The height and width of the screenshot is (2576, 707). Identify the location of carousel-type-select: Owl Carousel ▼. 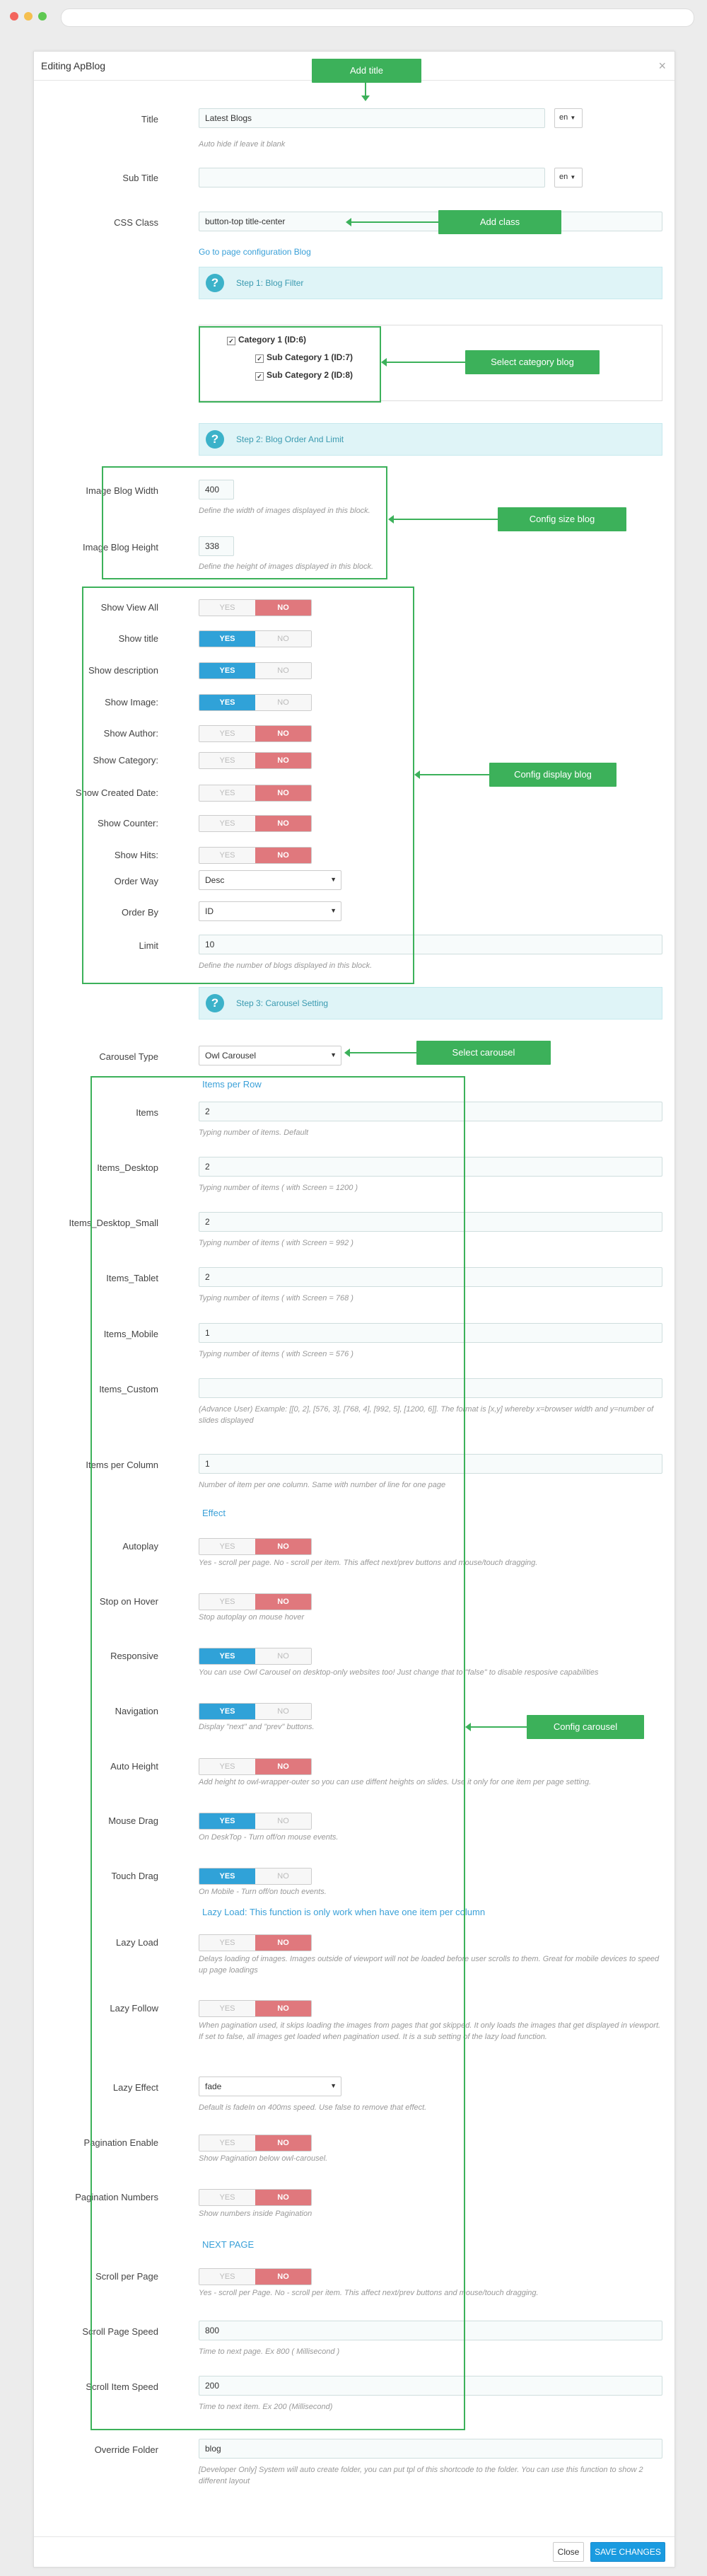
(270, 1055).